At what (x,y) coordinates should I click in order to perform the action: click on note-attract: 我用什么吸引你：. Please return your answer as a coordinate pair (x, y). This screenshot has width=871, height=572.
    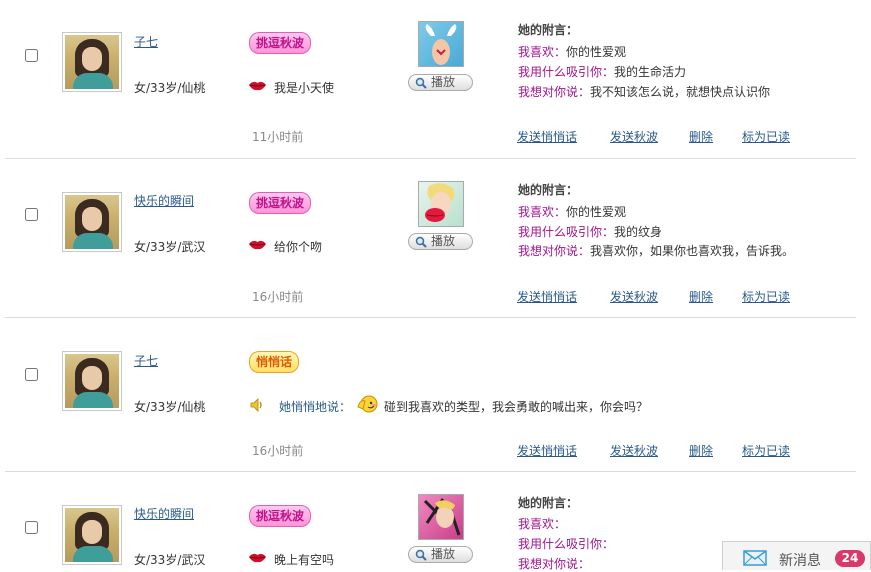
    Looking at the image, I should click on (566, 544).